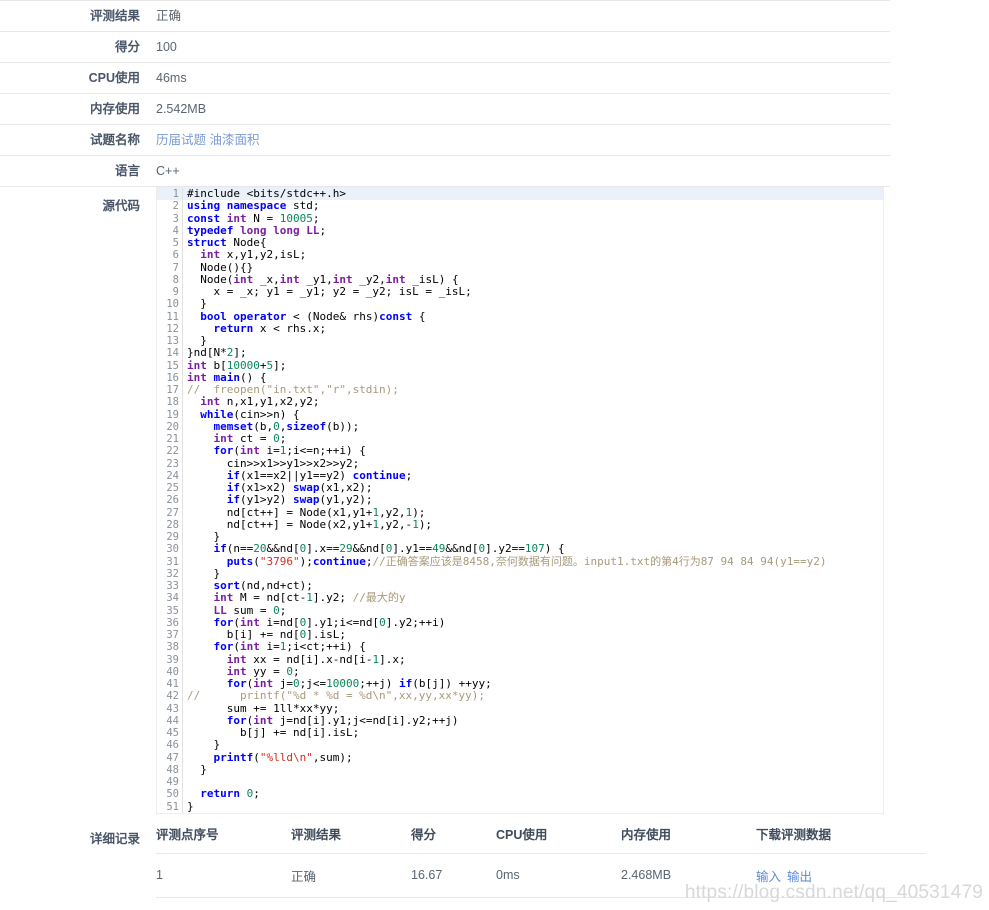 This screenshot has height=910, width=989. What do you see at coordinates (207, 140) in the screenshot?
I see `problem-name-link: 历届试题 油漆面积` at bounding box center [207, 140].